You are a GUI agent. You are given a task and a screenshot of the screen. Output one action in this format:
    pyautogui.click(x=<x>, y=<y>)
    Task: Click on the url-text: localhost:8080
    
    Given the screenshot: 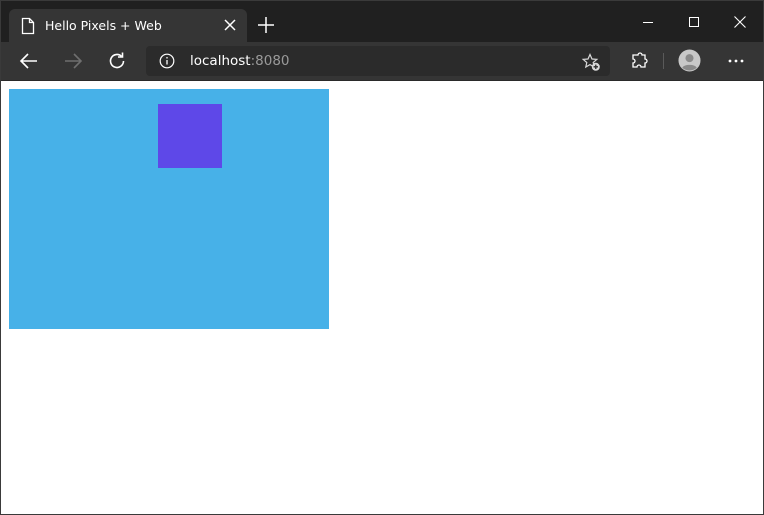 What is the action you would take?
    pyautogui.click(x=240, y=61)
    